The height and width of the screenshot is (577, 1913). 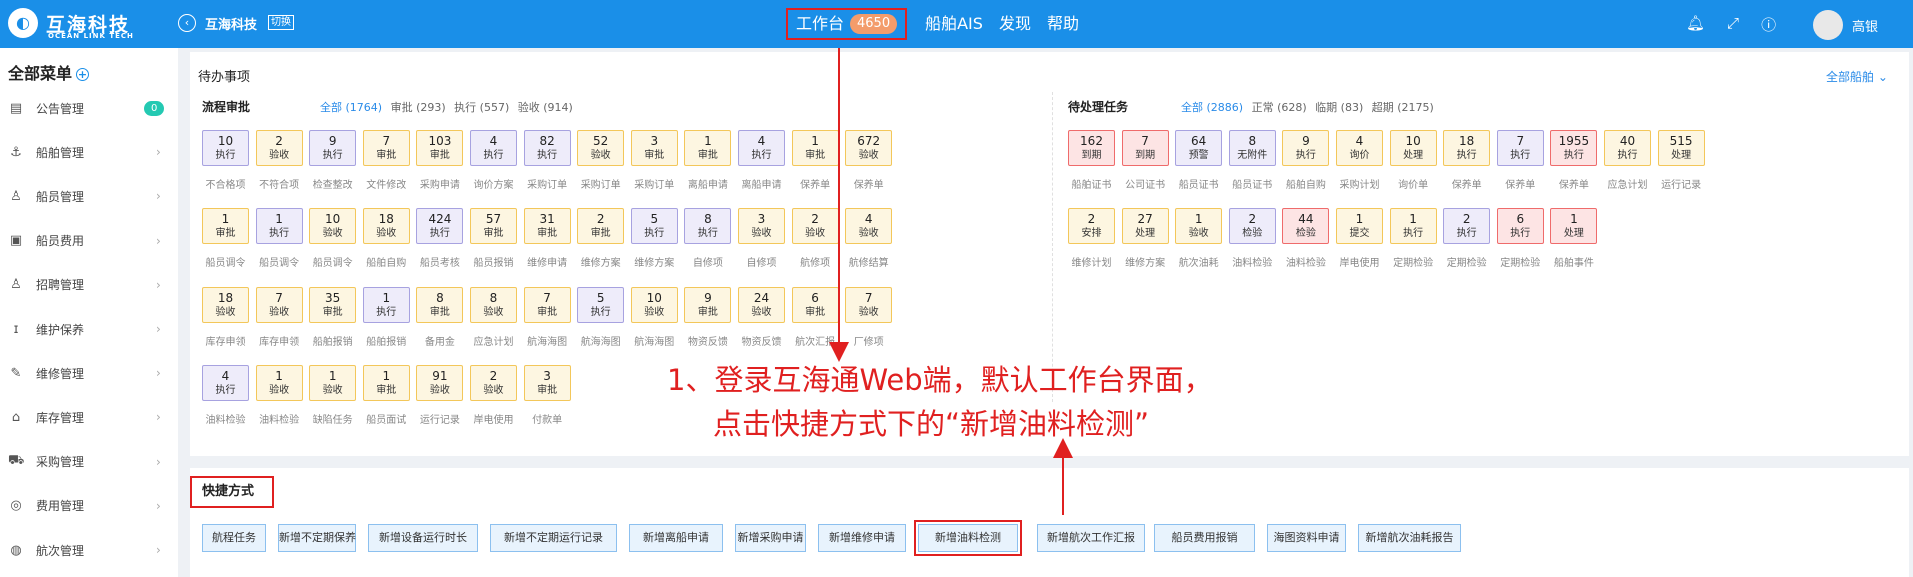 What do you see at coordinates (815, 322) in the screenshot?
I see `todo-card: 6 审批 航次汇报` at bounding box center [815, 322].